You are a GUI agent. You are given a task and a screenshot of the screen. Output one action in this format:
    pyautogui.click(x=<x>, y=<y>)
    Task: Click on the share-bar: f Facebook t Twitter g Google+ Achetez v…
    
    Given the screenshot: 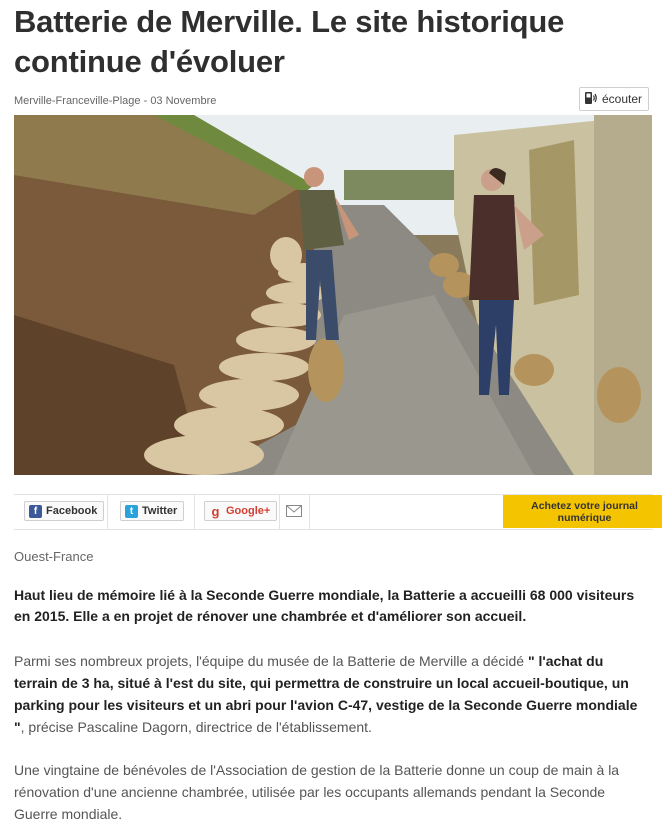 What is the action you would take?
    pyautogui.click(x=338, y=512)
    